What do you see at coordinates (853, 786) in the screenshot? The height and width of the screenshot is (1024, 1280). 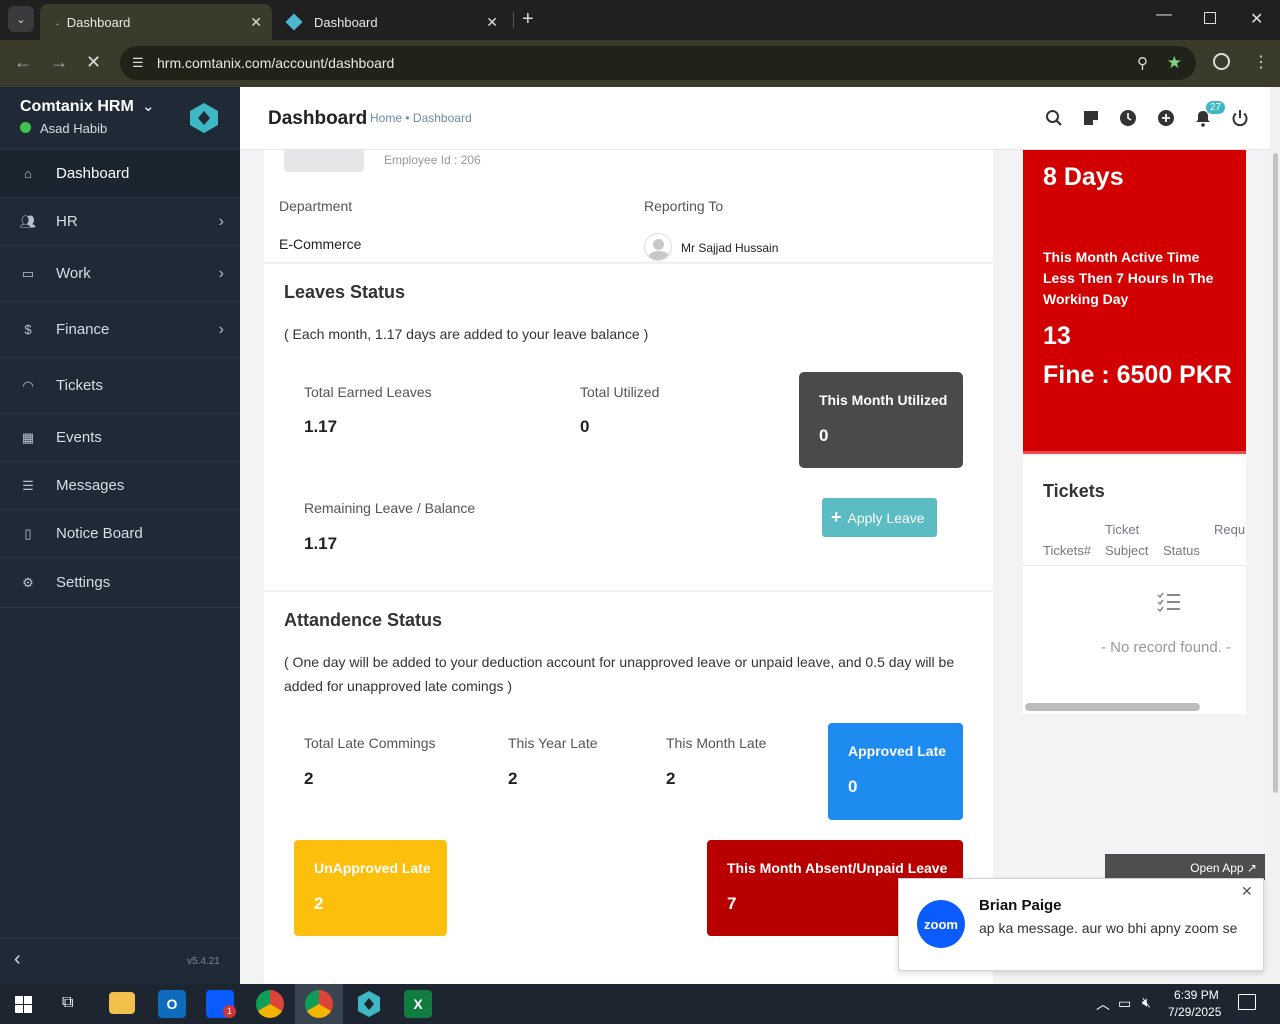 I see `approved-late-value: 0` at bounding box center [853, 786].